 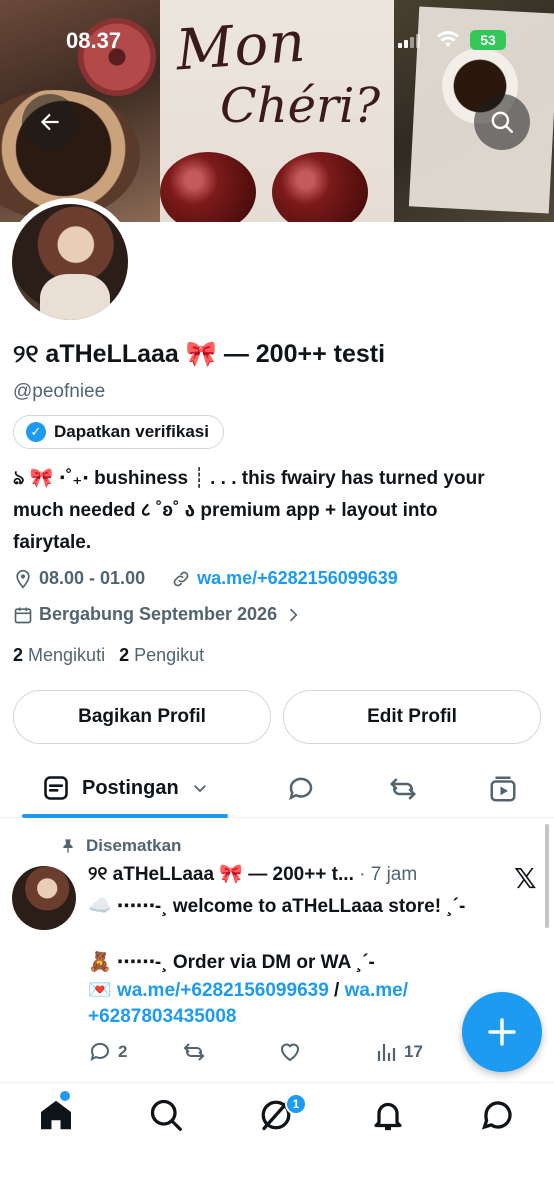 What do you see at coordinates (36, 432) in the screenshot?
I see `verified-badge-icon: ✓` at bounding box center [36, 432].